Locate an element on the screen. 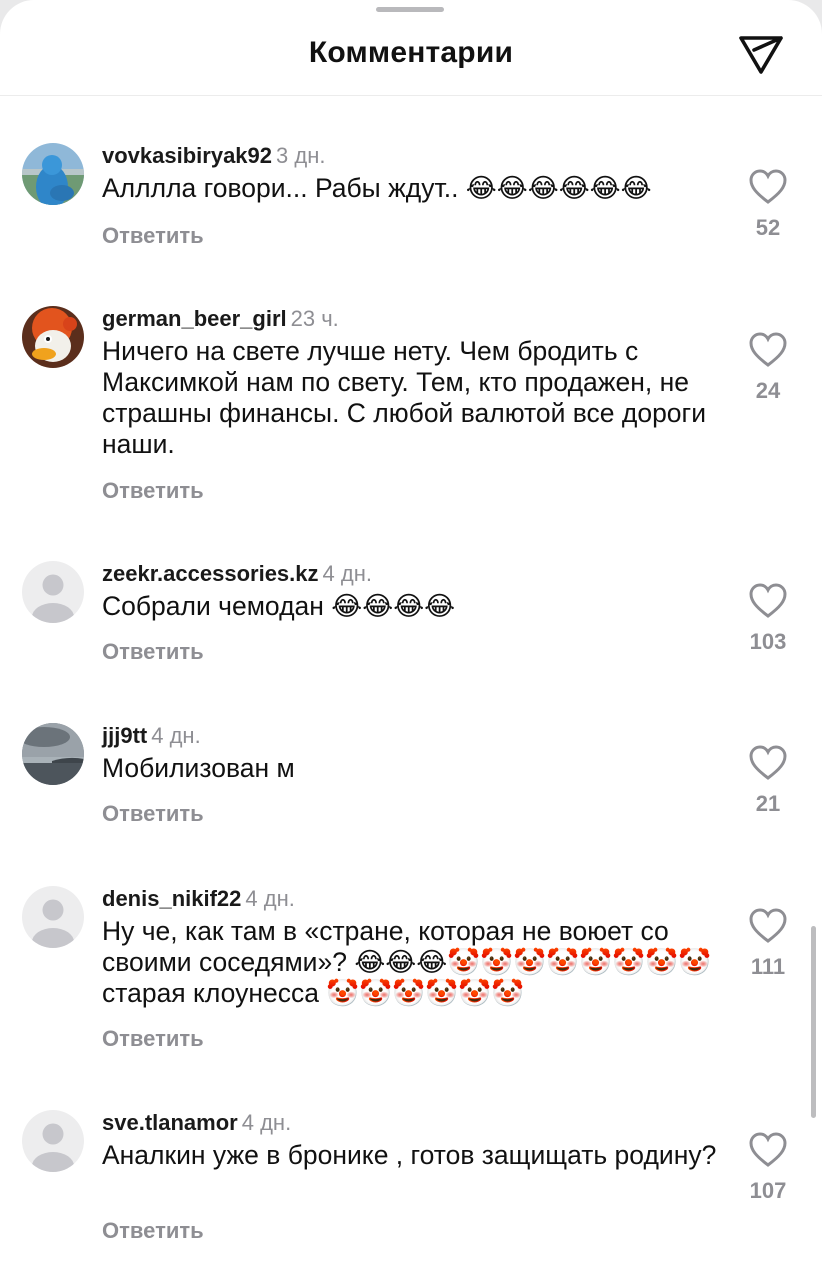 Image resolution: width=822 pixels, height=1280 pixels. paper-plane-icon is located at coordinates (761, 55).